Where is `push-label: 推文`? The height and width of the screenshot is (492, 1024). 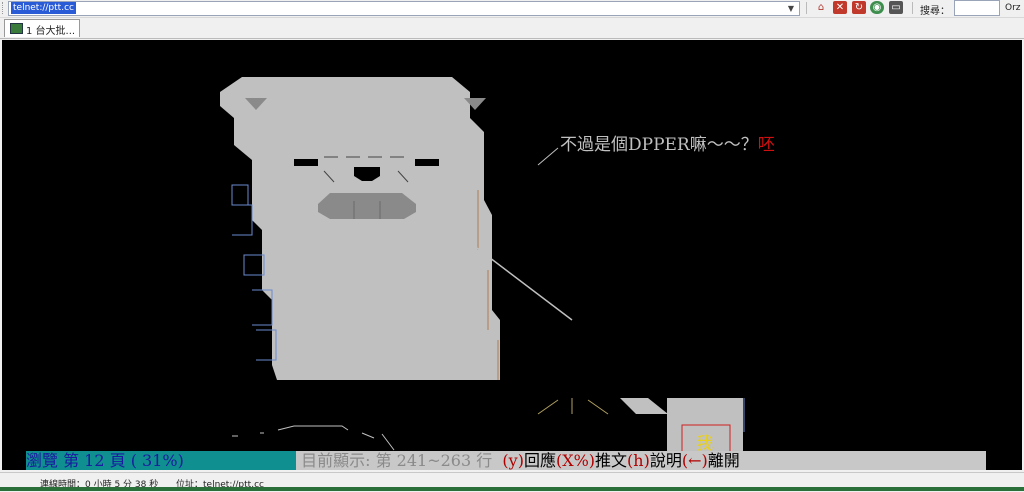
push-label: 推文 is located at coordinates (611, 460).